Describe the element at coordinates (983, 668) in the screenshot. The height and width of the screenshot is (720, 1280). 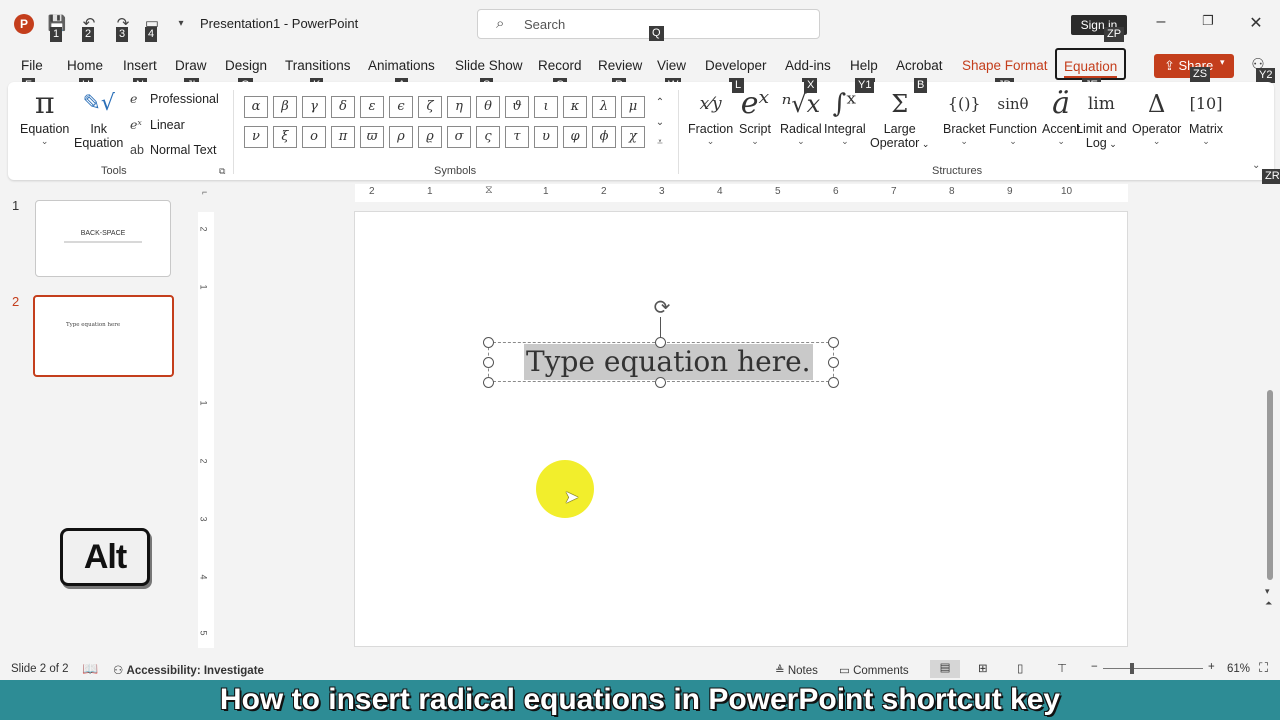
I see `slide-sorter-icon: ⊞` at that location.